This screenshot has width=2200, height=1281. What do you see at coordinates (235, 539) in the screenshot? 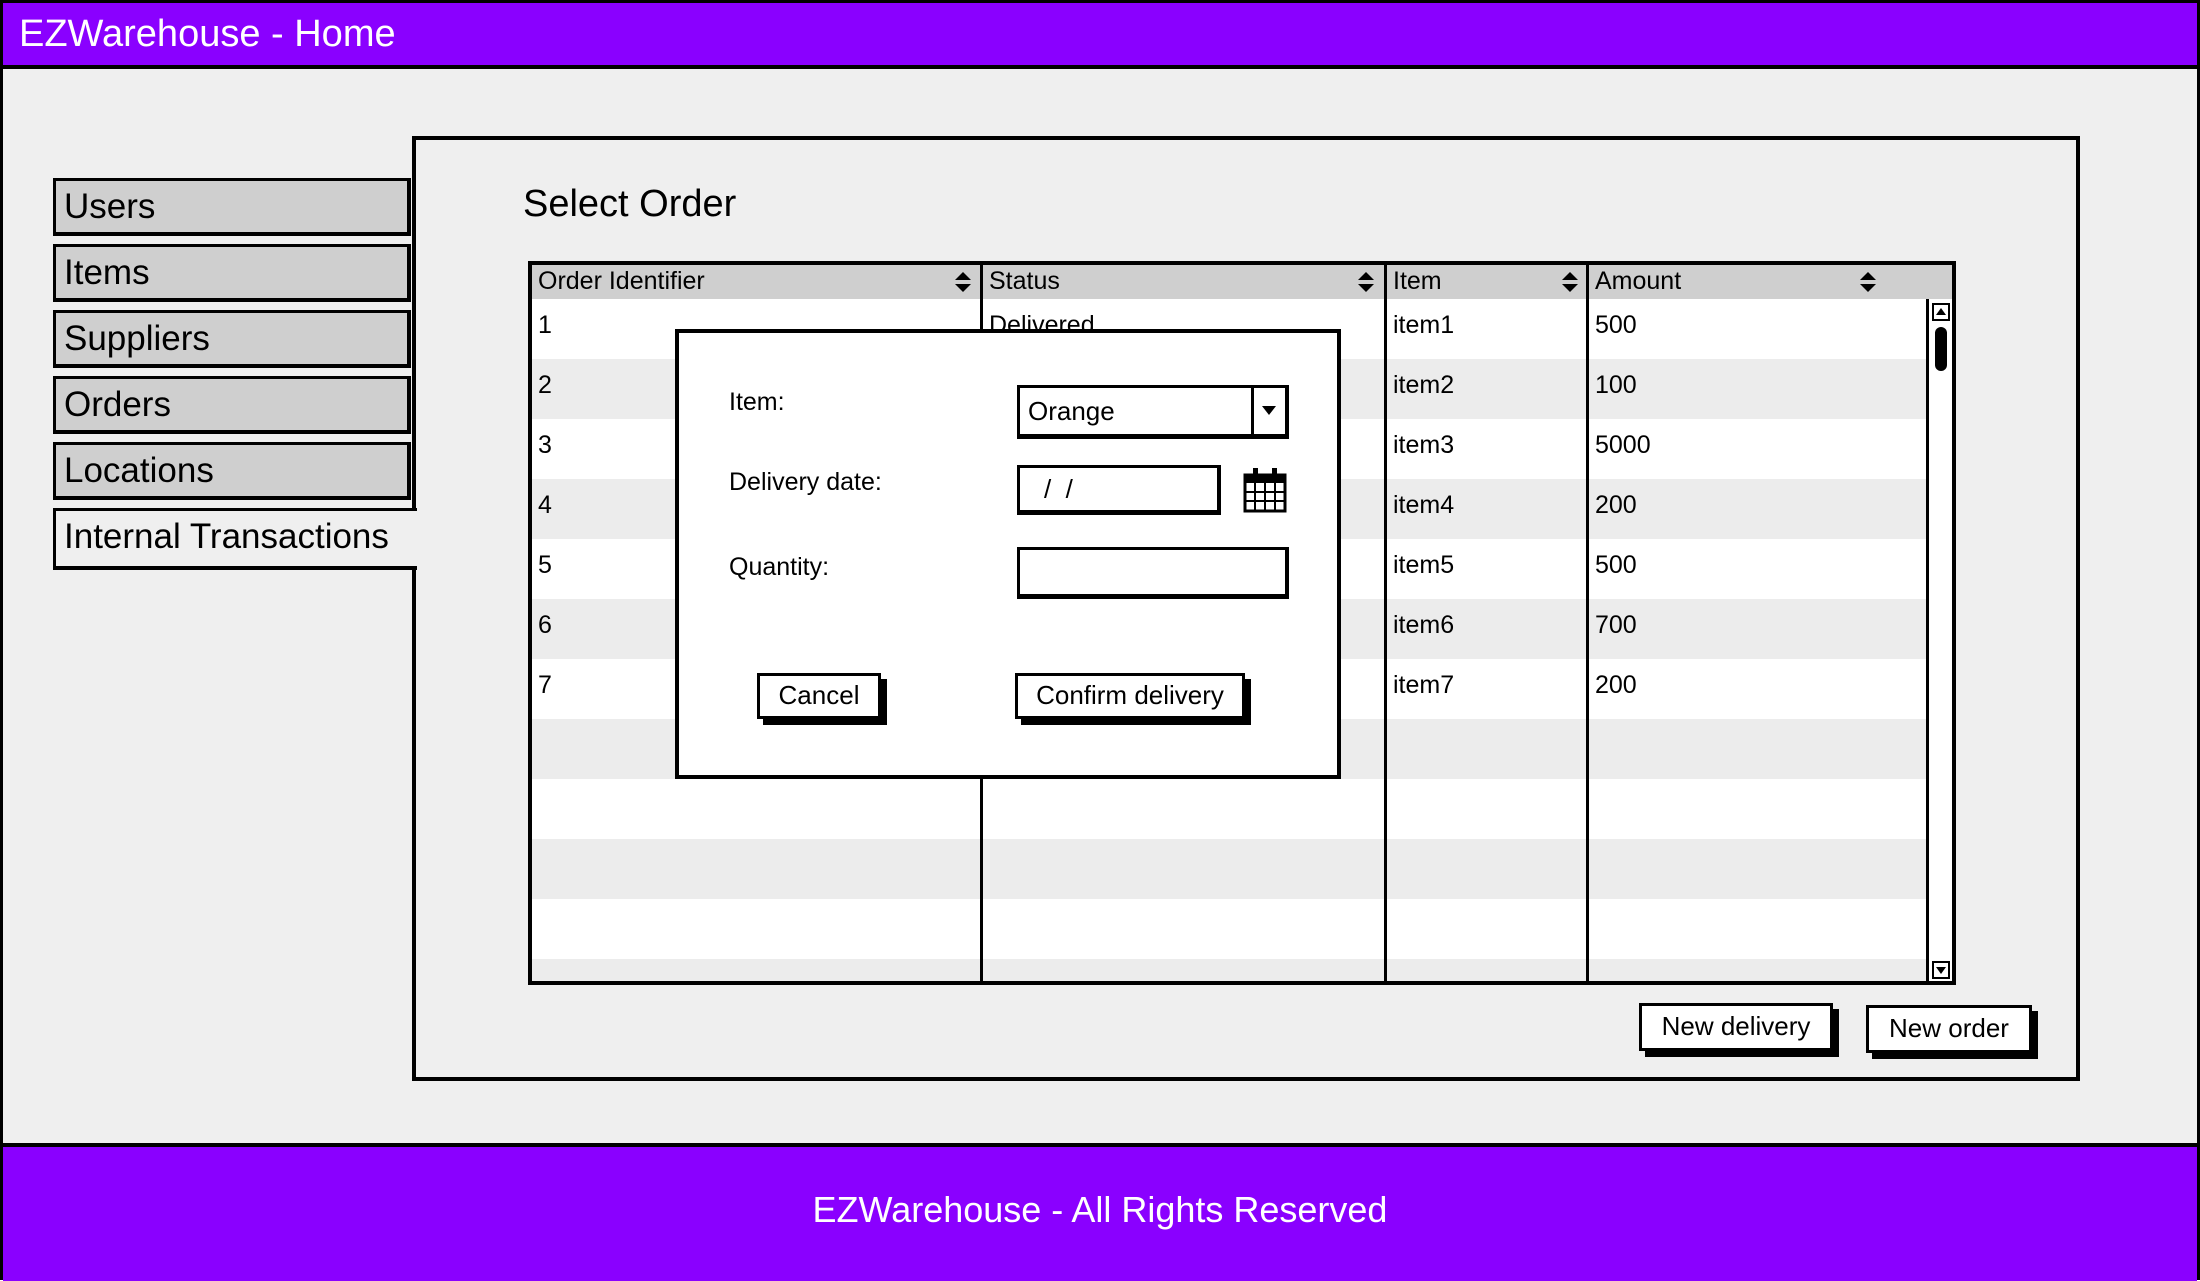
I see `tab-internal-transactions: Internal Transactions` at bounding box center [235, 539].